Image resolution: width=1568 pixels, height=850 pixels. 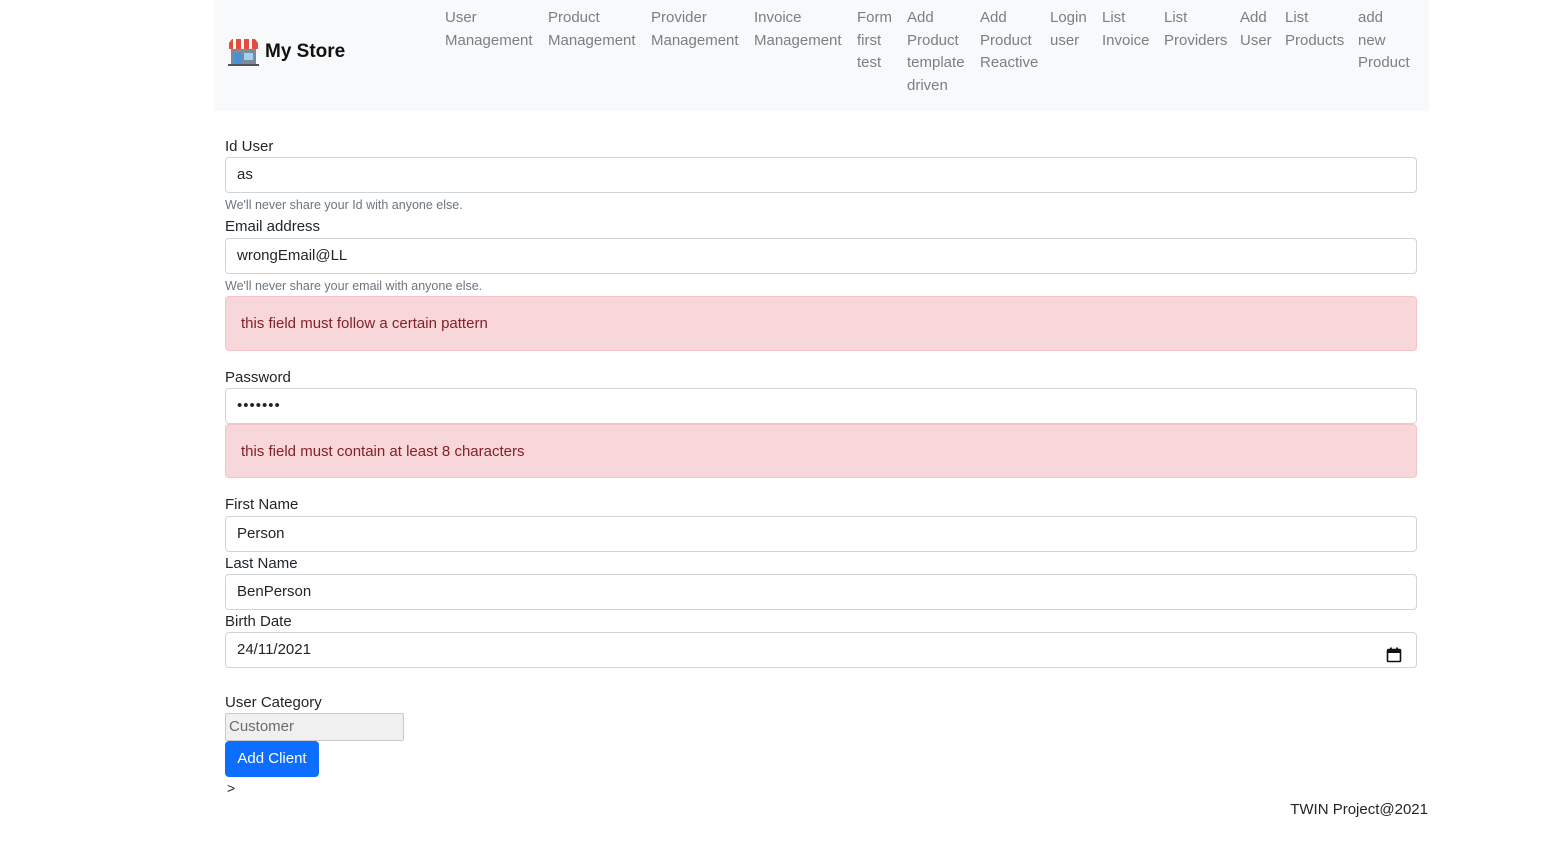 I want to click on nav-link-line: Providers, so click(x=1196, y=40).